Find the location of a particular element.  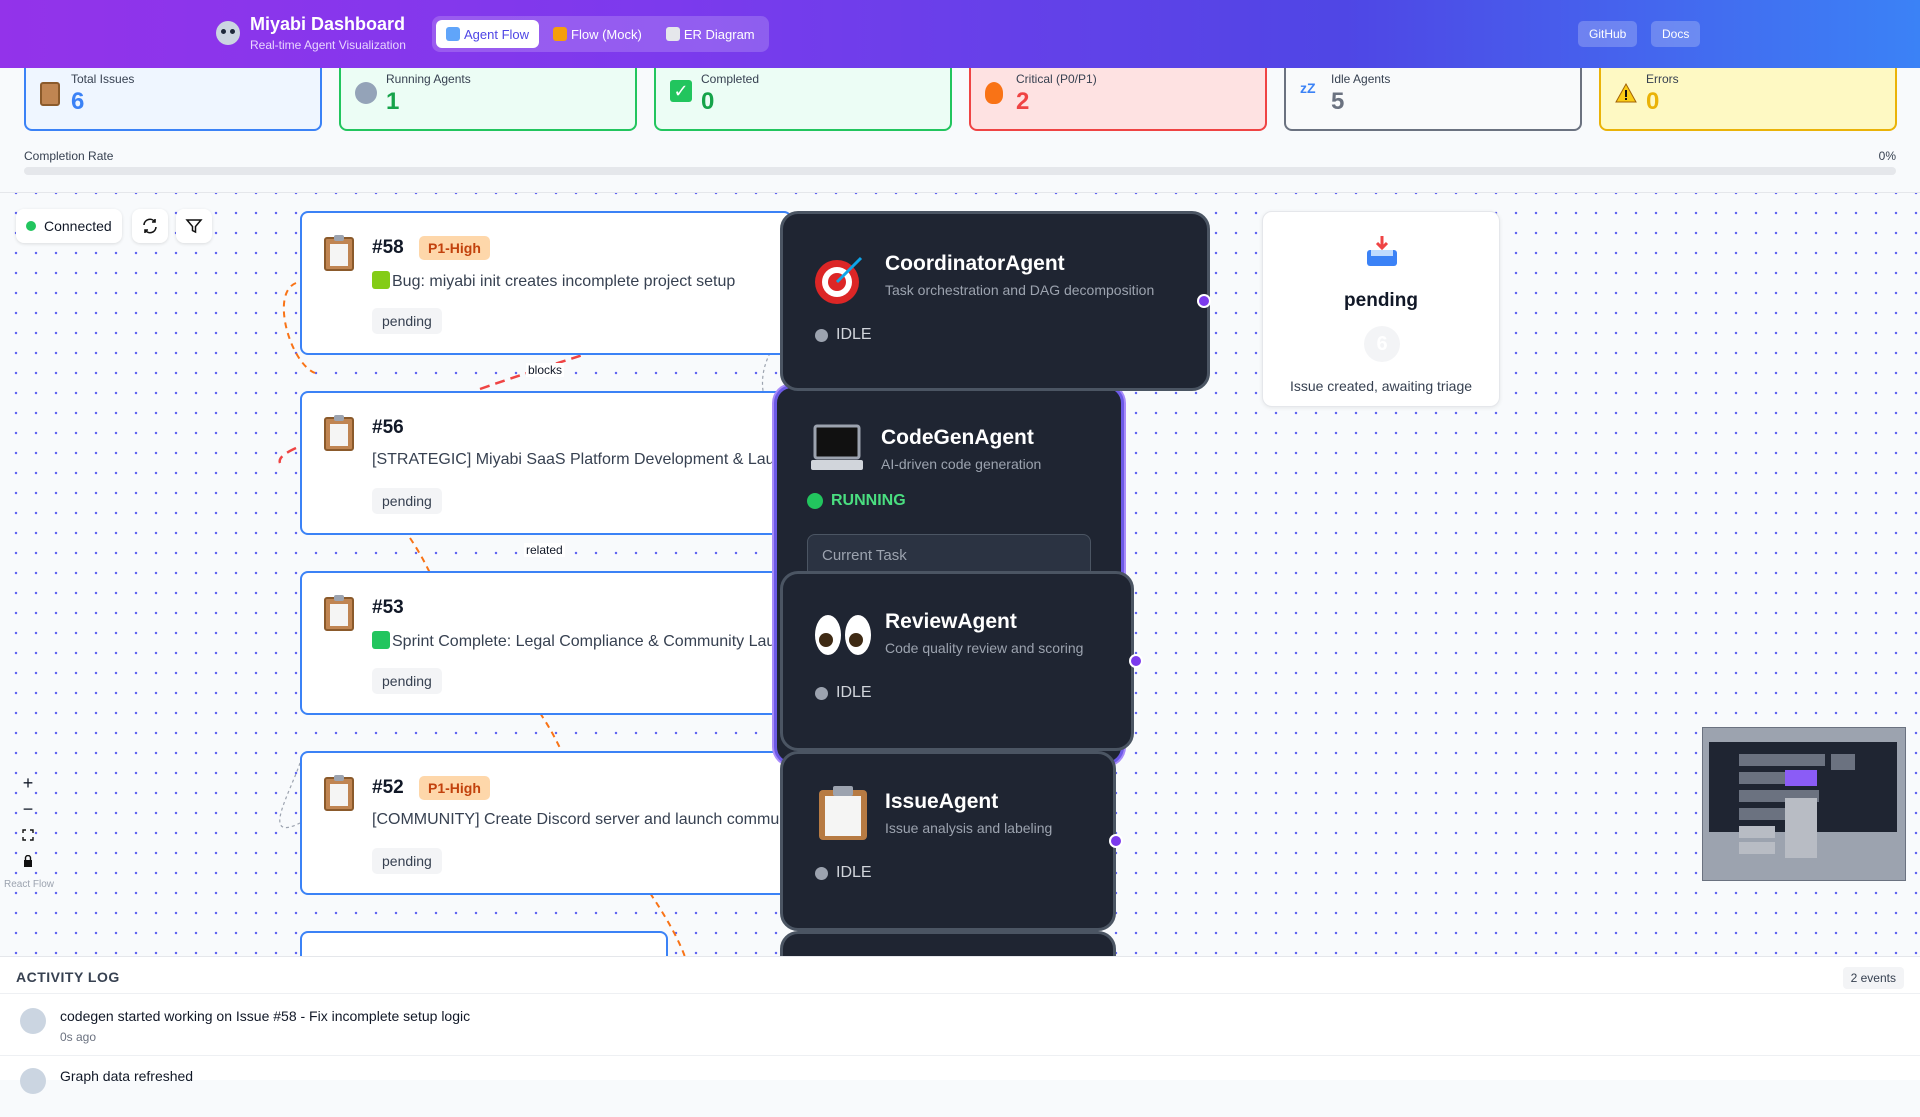

inbox-icon is located at coordinates (1382, 251).